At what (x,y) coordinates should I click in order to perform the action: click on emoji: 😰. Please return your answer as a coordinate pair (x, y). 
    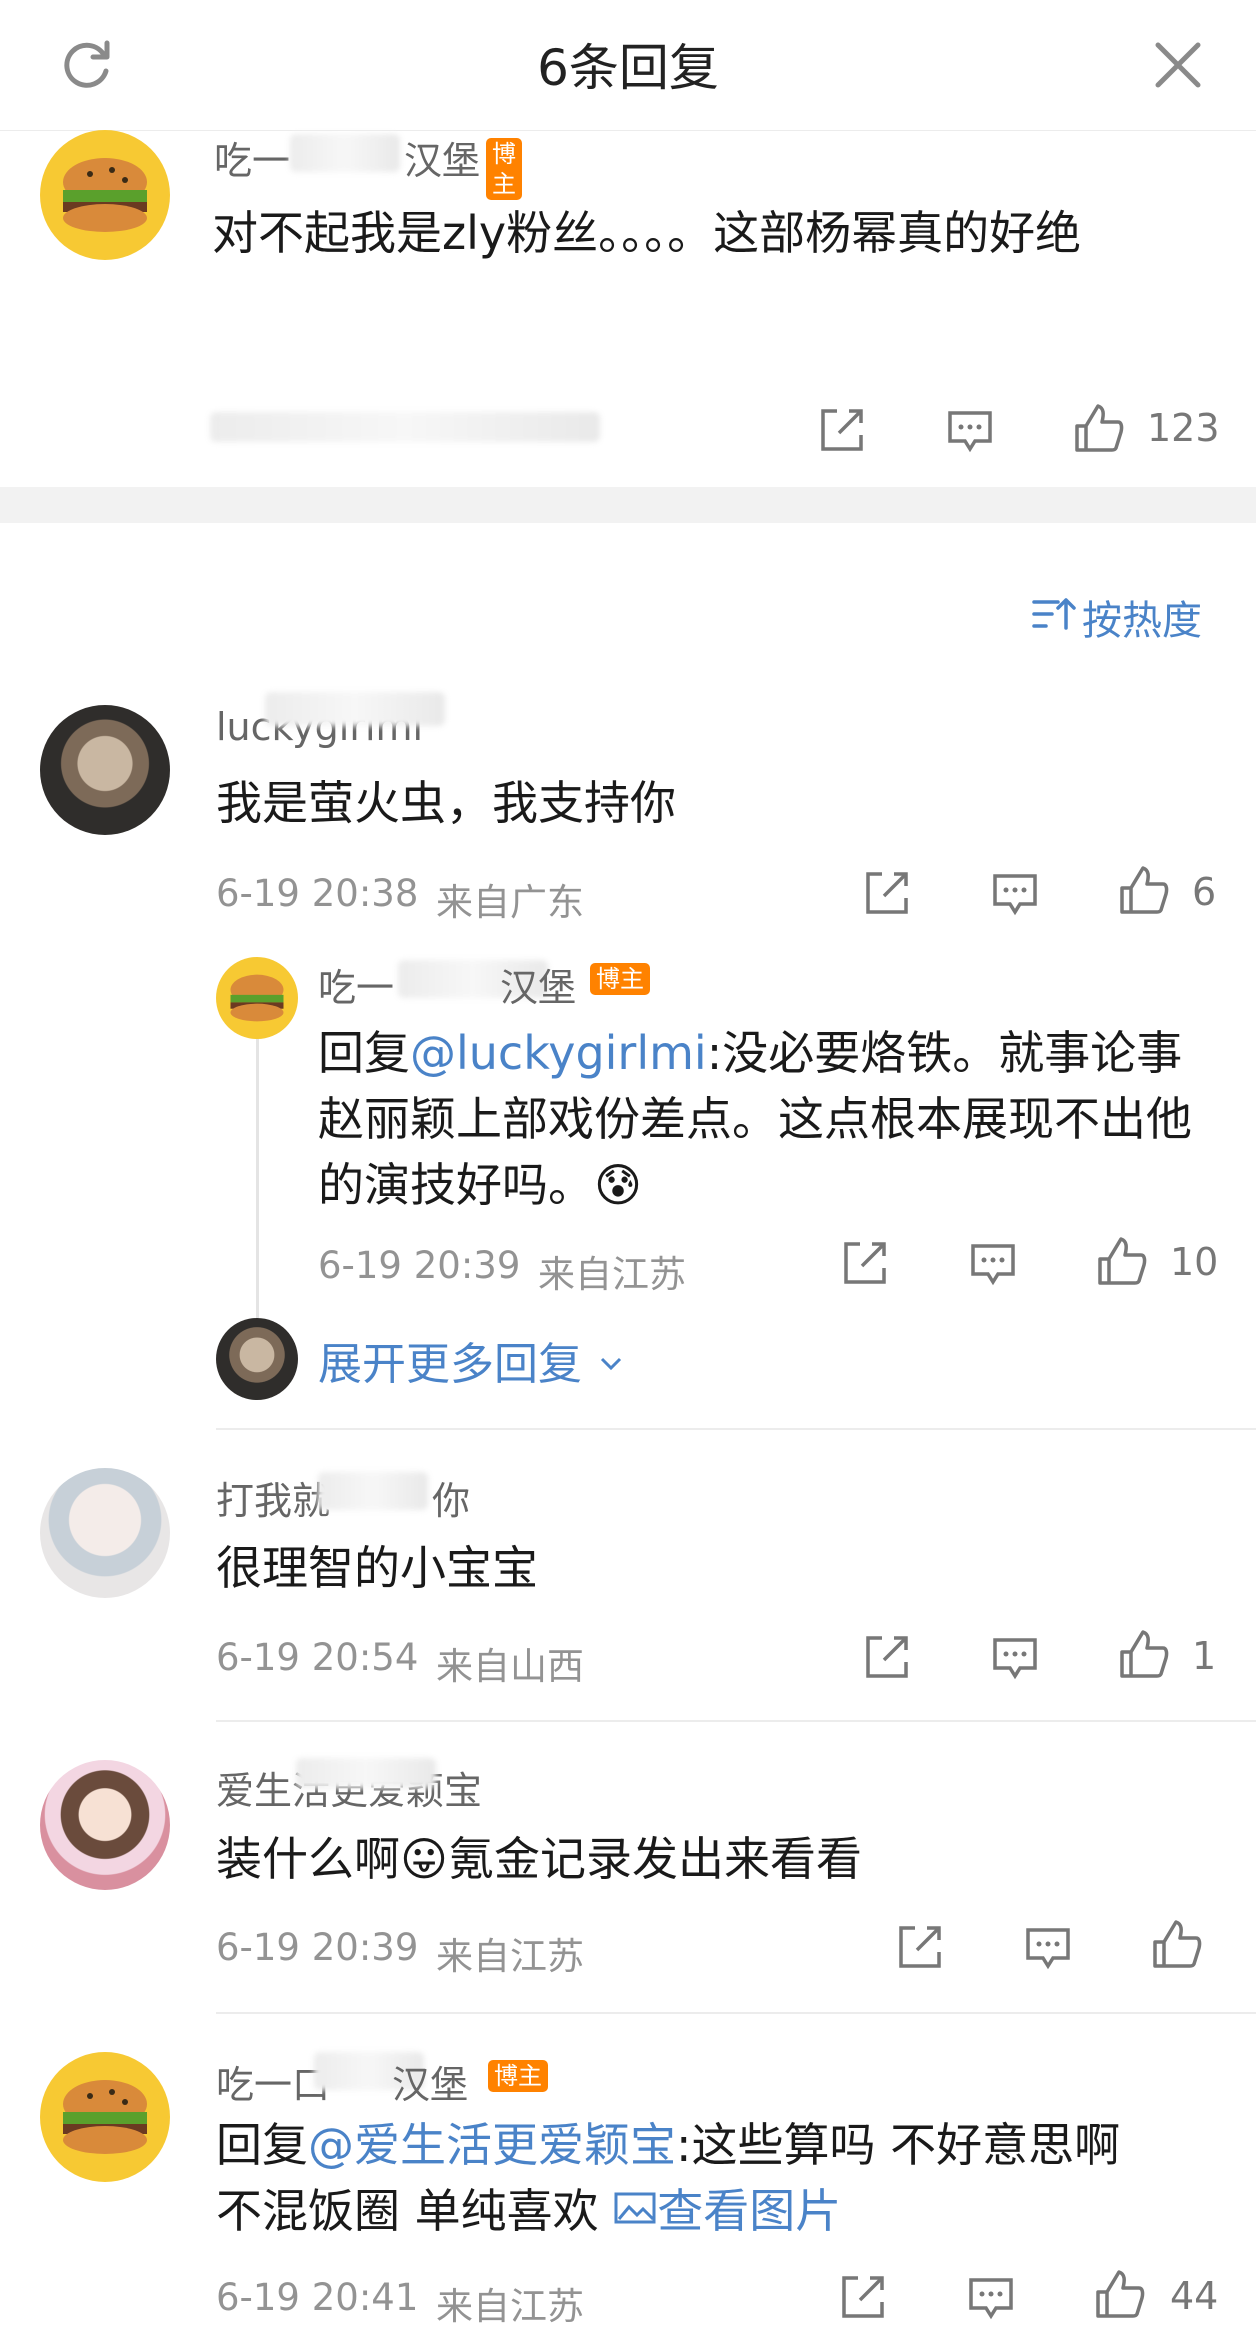
    Looking at the image, I should click on (618, 1185).